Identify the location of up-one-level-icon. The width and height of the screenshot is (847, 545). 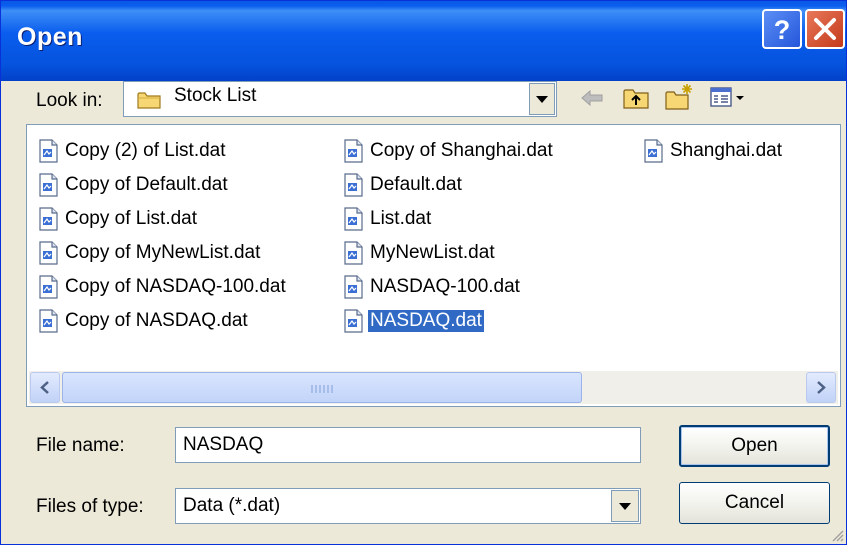
(636, 98).